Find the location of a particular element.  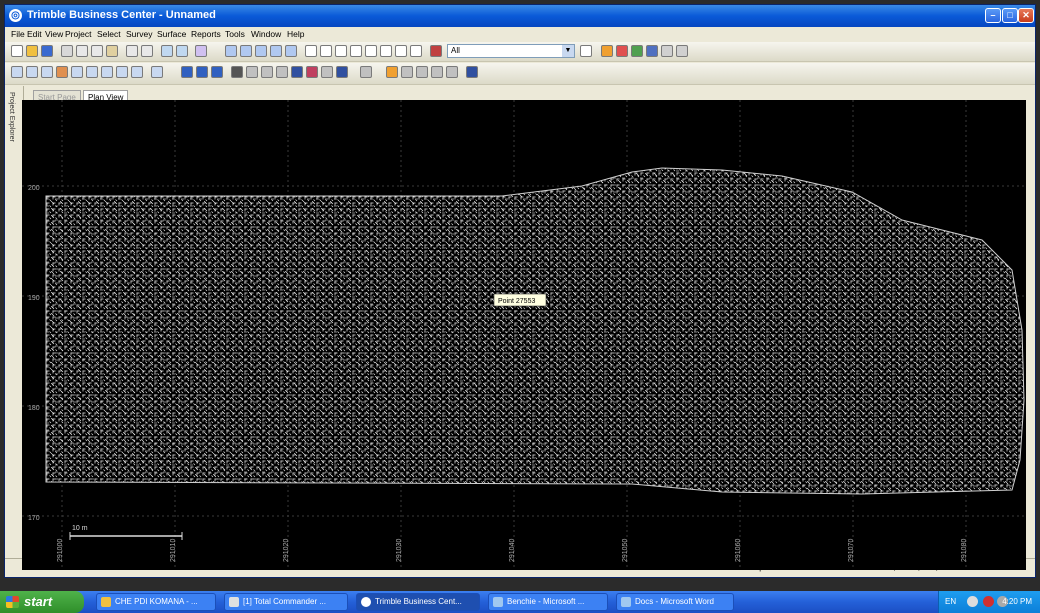

arc-icon is located at coordinates (261, 51).